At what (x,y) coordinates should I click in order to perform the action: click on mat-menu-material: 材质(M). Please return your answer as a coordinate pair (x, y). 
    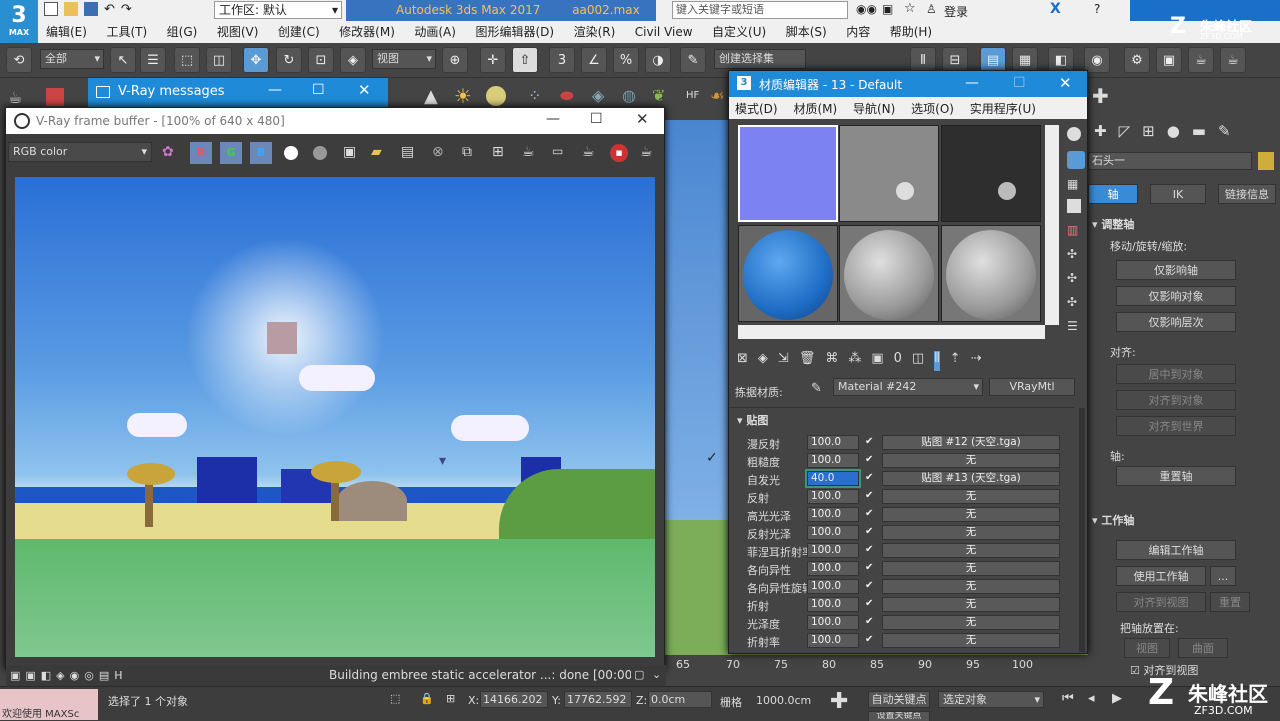
    Looking at the image, I should click on (815, 108).